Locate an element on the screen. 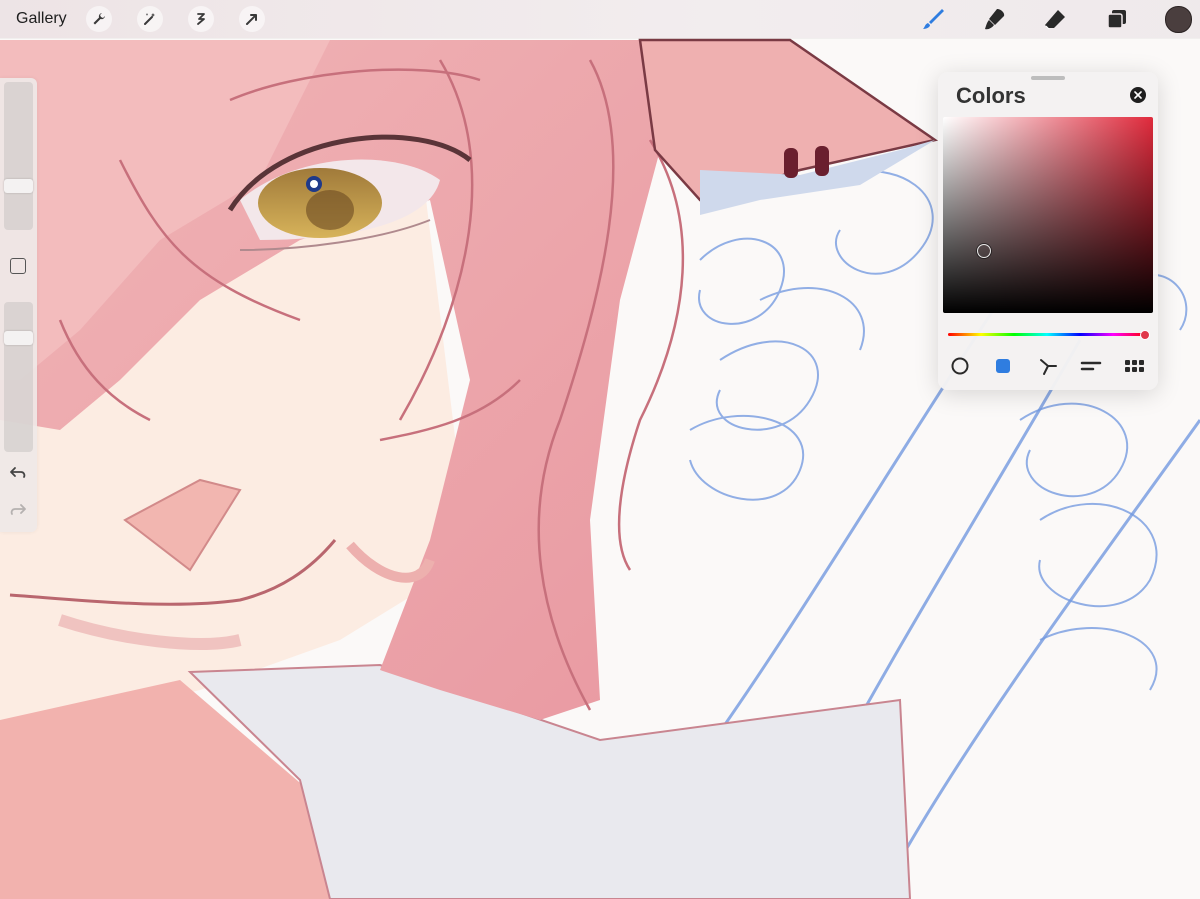 Image resolution: width=1200 pixels, height=899 pixels. colors-panel: Colors is located at coordinates (1048, 231).